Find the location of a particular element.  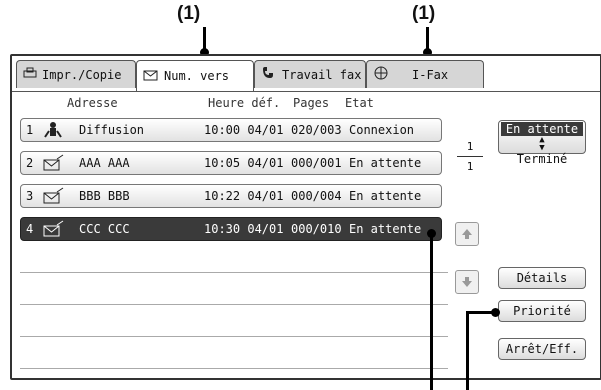

page-indicator: 1 1 is located at coordinates (470, 156).